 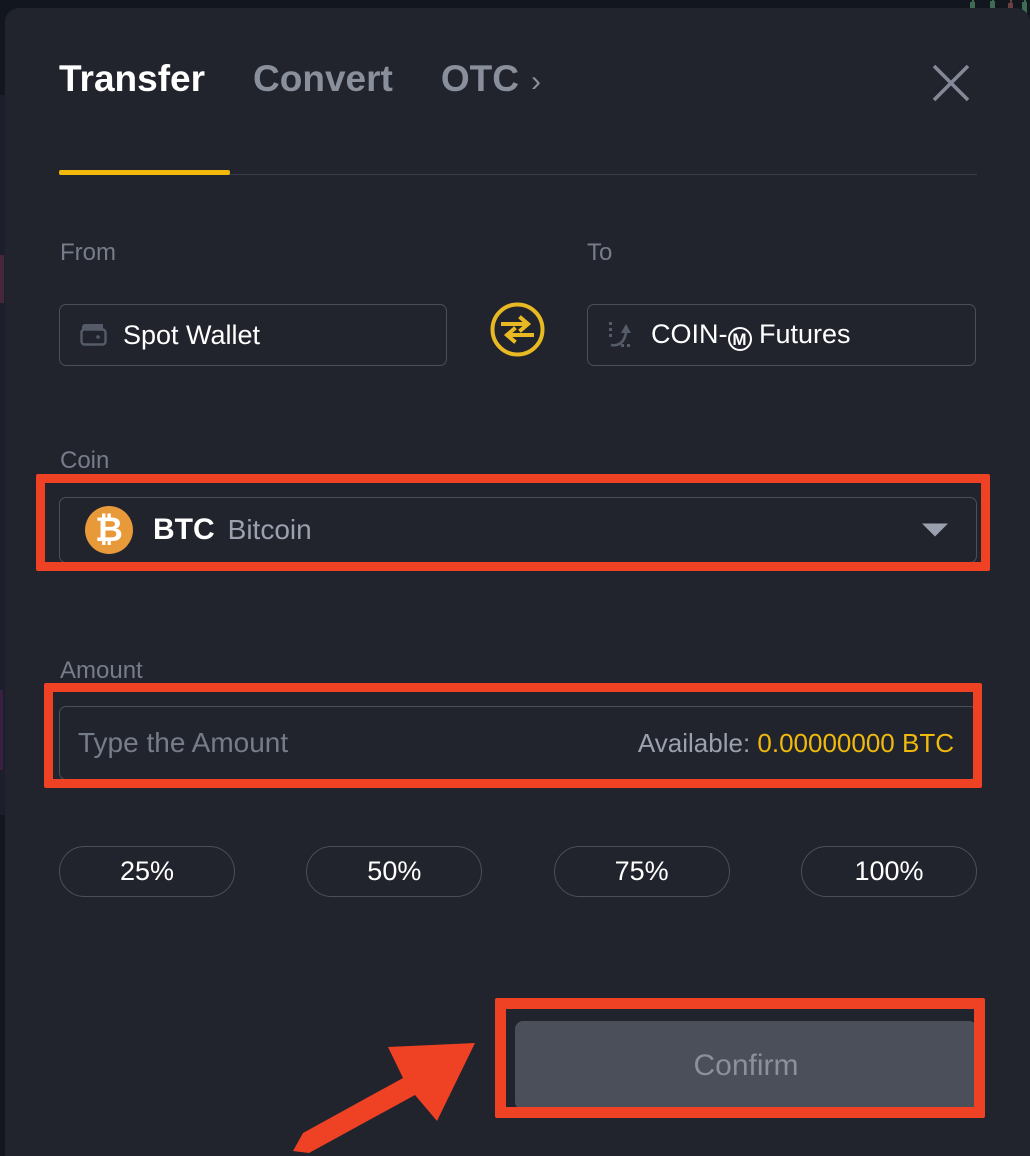 I want to click on to-wallet-value: COIN- M Futures, so click(x=751, y=335).